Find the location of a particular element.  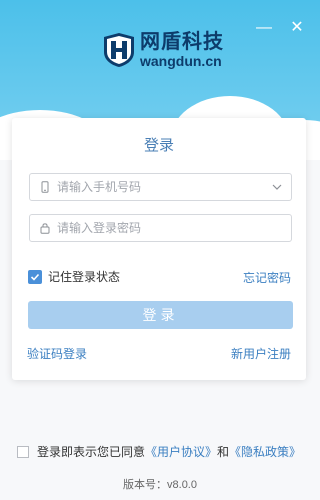

user-agreement-link: 《用户协议》 is located at coordinates (181, 451).